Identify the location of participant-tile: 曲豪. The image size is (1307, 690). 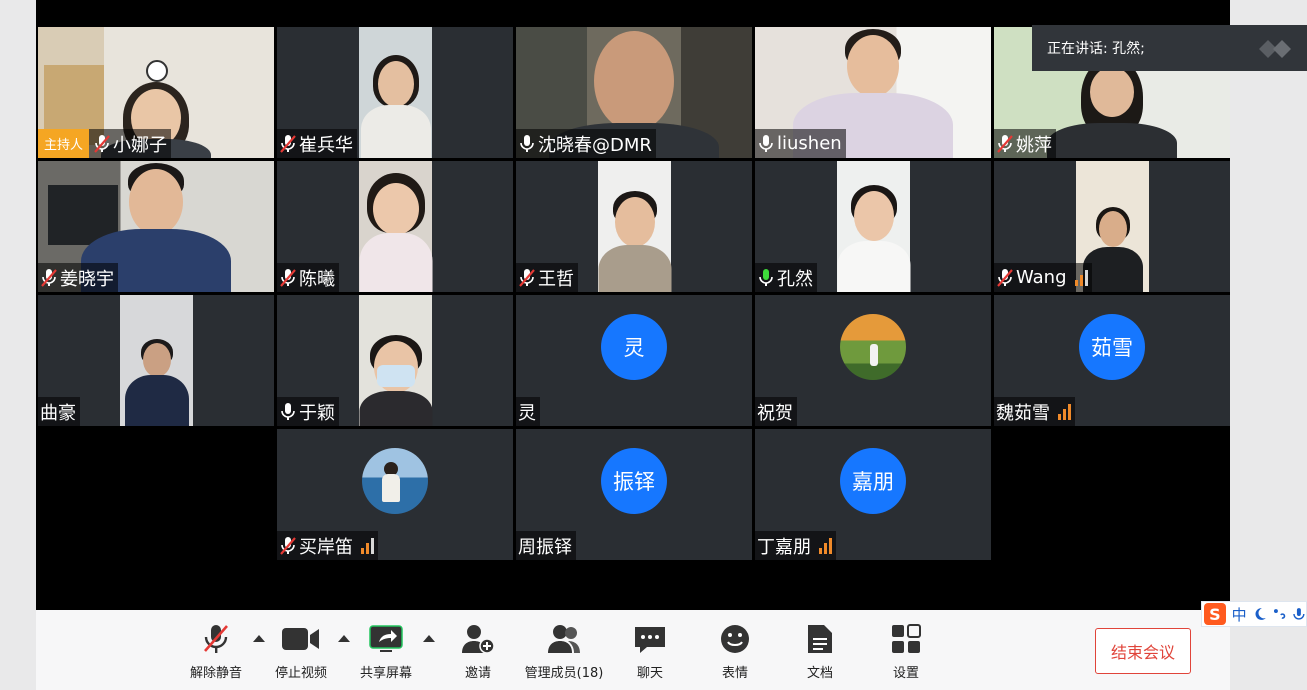
(156, 360).